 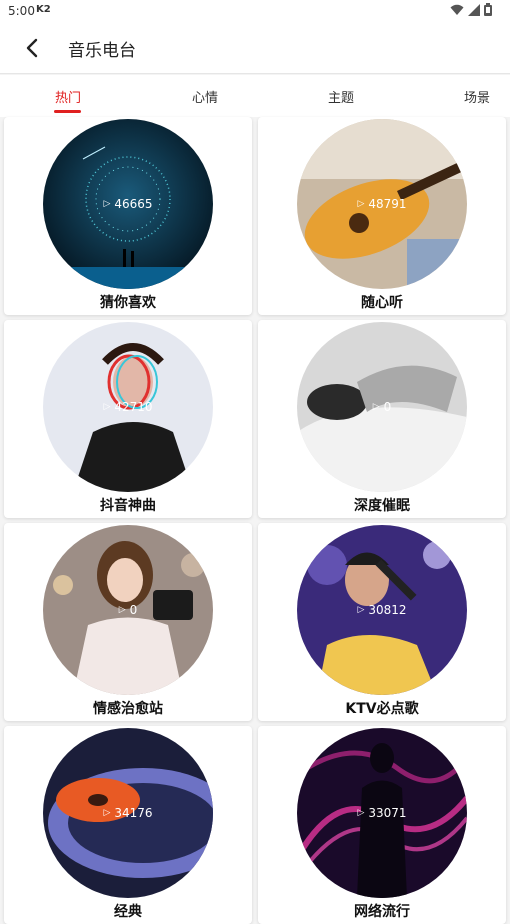 I want to click on station-cover: ▷ 42710, so click(x=128, y=407).